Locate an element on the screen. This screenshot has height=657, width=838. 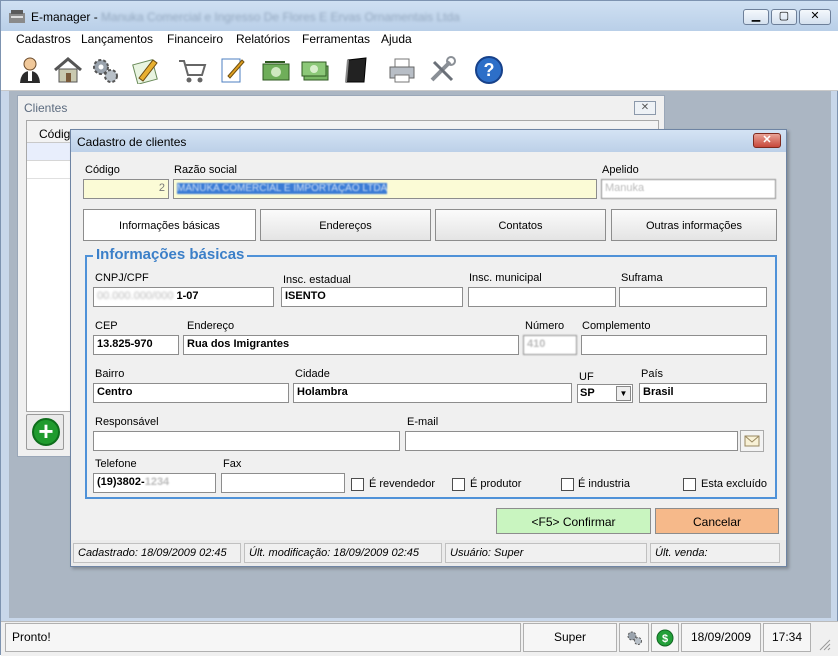
fax-field is located at coordinates (283, 483).